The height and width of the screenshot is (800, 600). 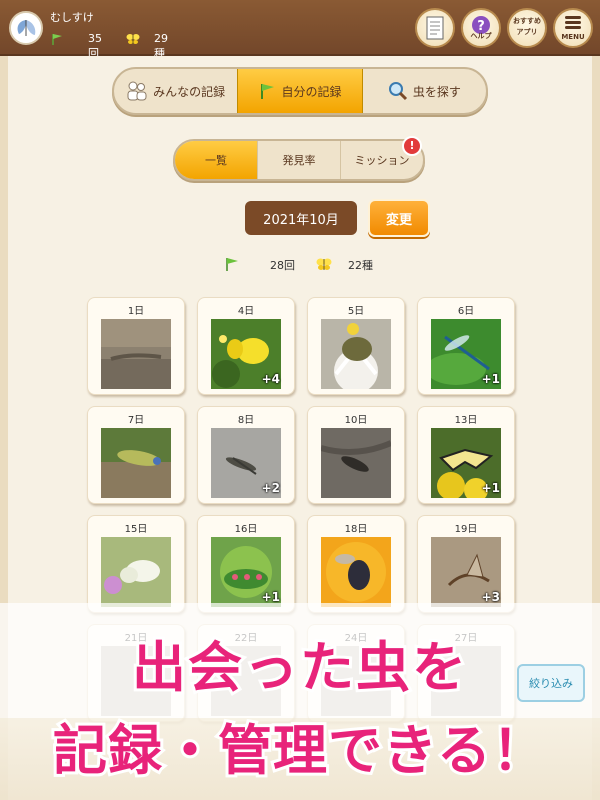 I want to click on day-label: 18日, so click(x=356, y=529).